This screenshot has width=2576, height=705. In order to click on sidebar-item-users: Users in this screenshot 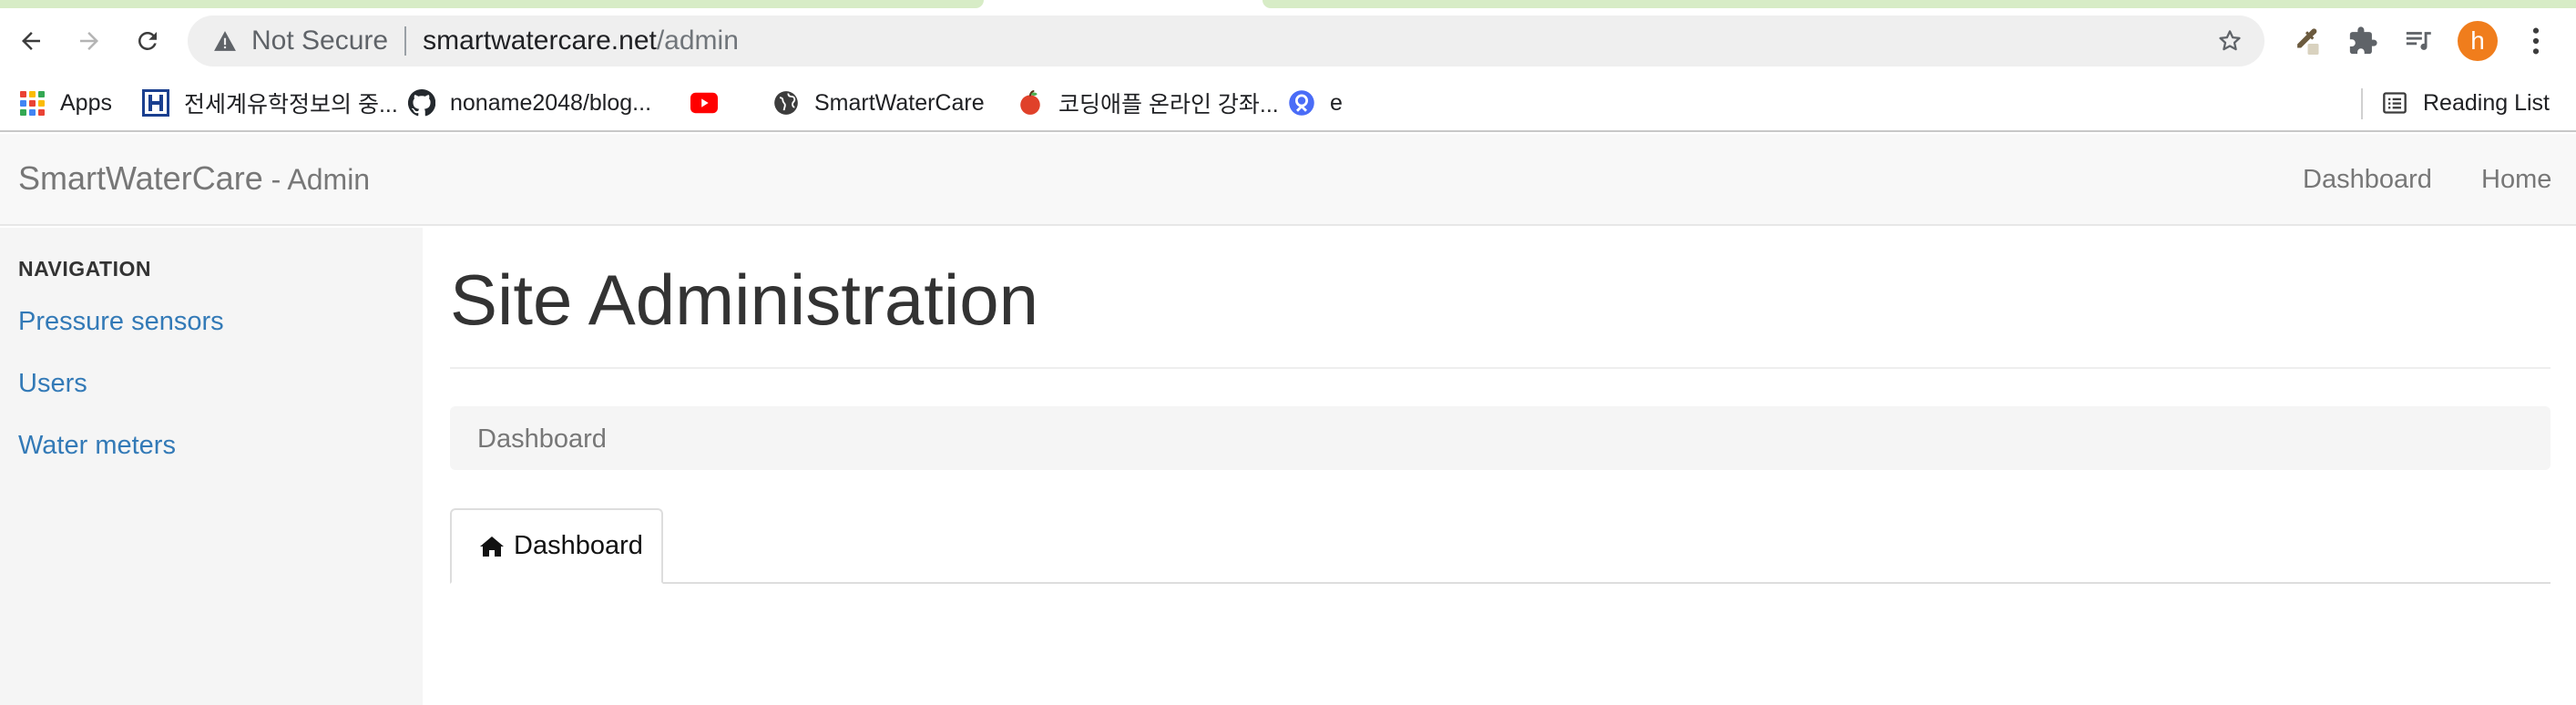, I will do `click(52, 384)`.